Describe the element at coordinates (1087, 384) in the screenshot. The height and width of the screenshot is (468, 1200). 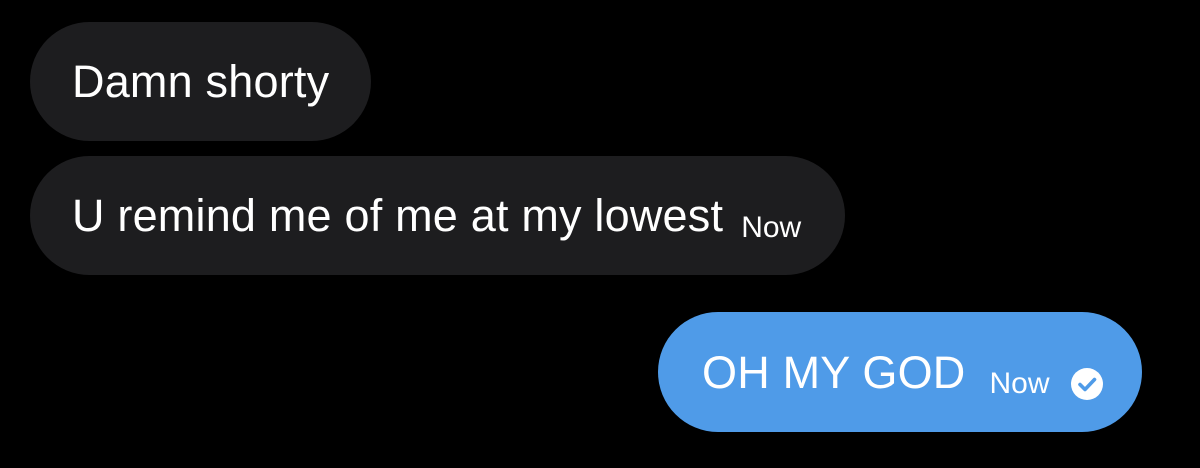
I see `check-circle-icon` at that location.